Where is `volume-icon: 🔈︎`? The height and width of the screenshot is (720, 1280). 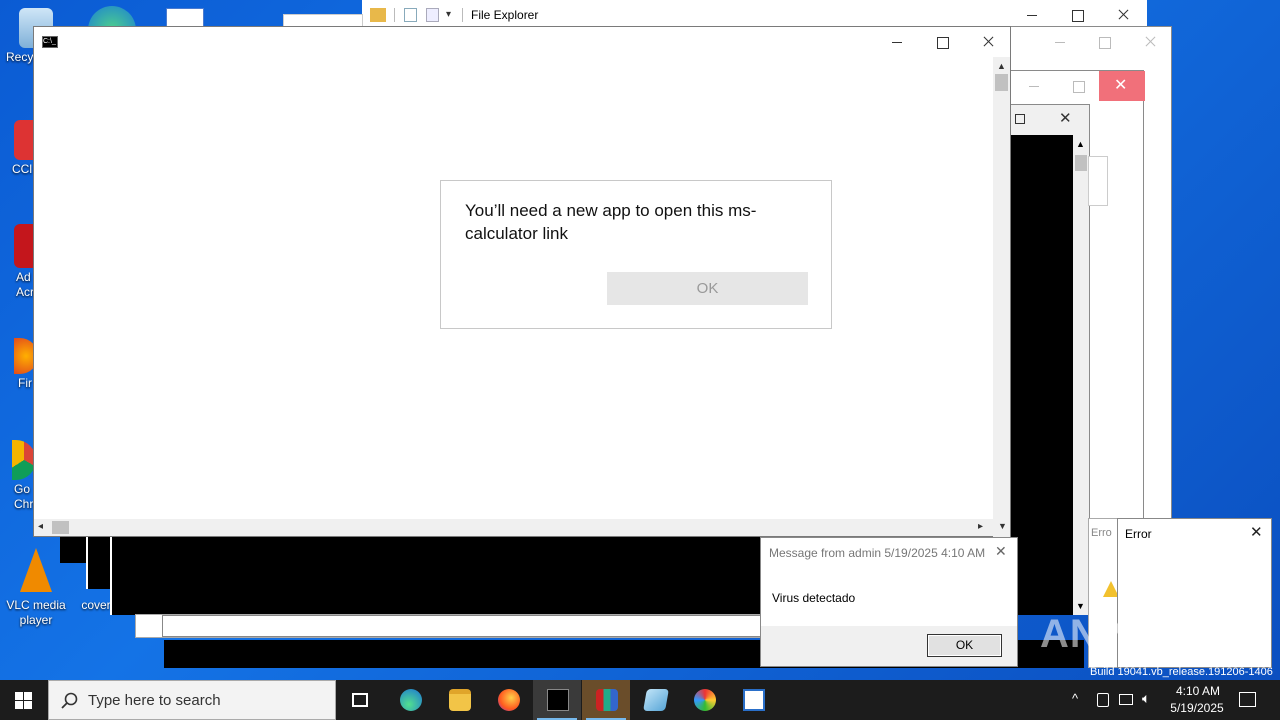 volume-icon: 🔈︎ is located at coordinates (1146, 698).